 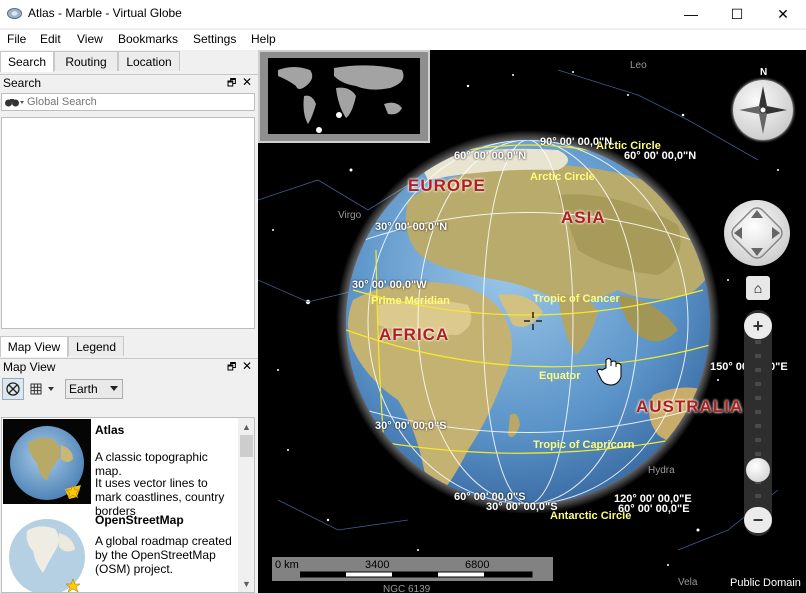 What do you see at coordinates (96, 346) in the screenshot?
I see `tab-legend: Legend` at bounding box center [96, 346].